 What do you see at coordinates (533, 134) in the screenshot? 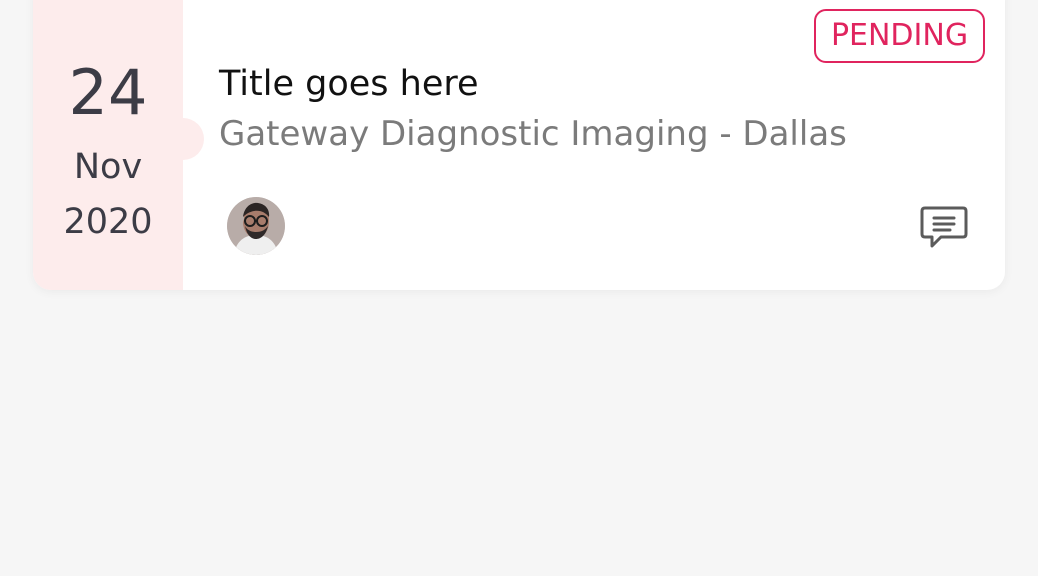
I see `appointment-location: Gateway Diagnostic Imaging - Dallas` at bounding box center [533, 134].